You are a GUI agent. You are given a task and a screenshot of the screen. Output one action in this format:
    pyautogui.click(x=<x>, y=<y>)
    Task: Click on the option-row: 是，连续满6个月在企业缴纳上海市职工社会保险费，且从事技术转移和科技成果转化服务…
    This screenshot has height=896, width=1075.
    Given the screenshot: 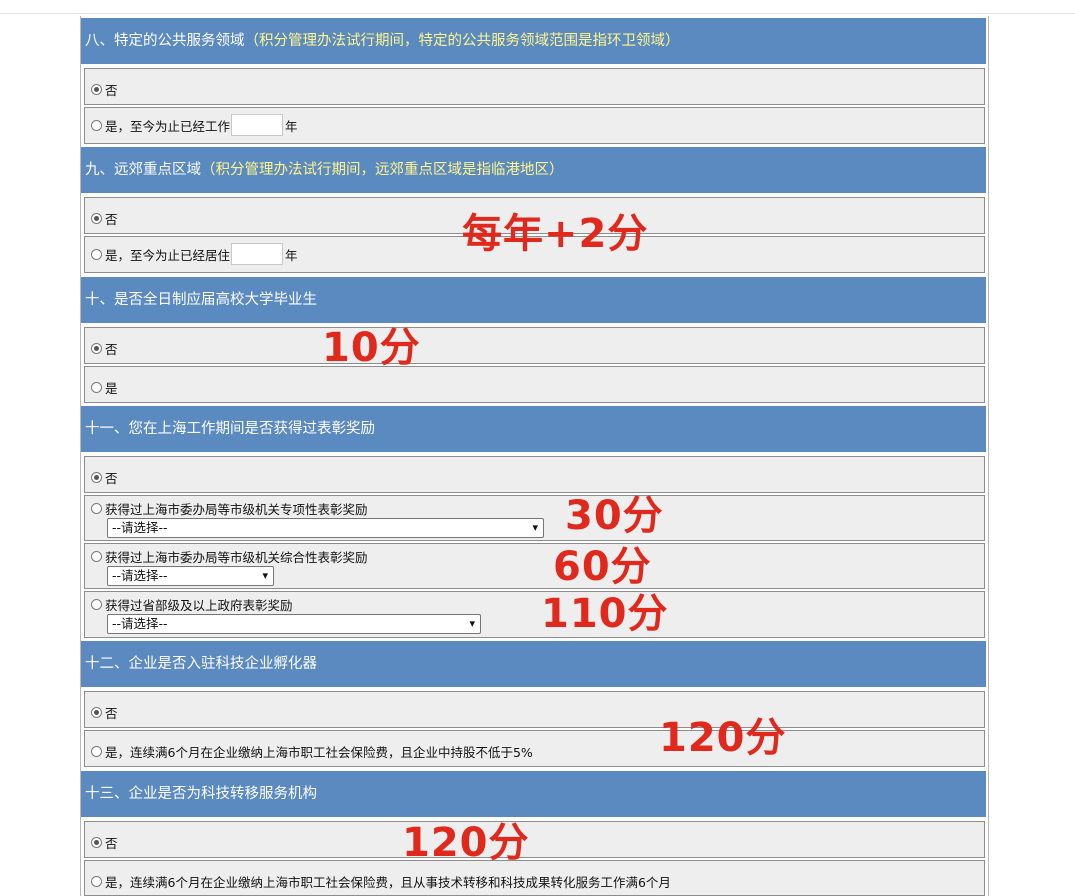 What is the action you would take?
    pyautogui.click(x=534, y=878)
    